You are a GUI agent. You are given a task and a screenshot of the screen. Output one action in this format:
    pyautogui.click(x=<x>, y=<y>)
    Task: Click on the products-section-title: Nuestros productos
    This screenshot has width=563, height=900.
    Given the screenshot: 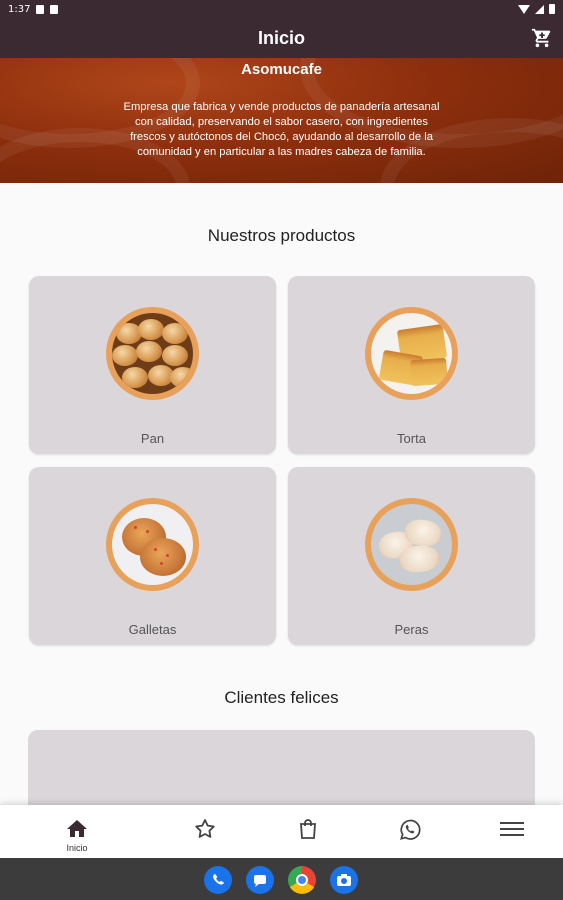 What is the action you would take?
    pyautogui.click(x=281, y=235)
    